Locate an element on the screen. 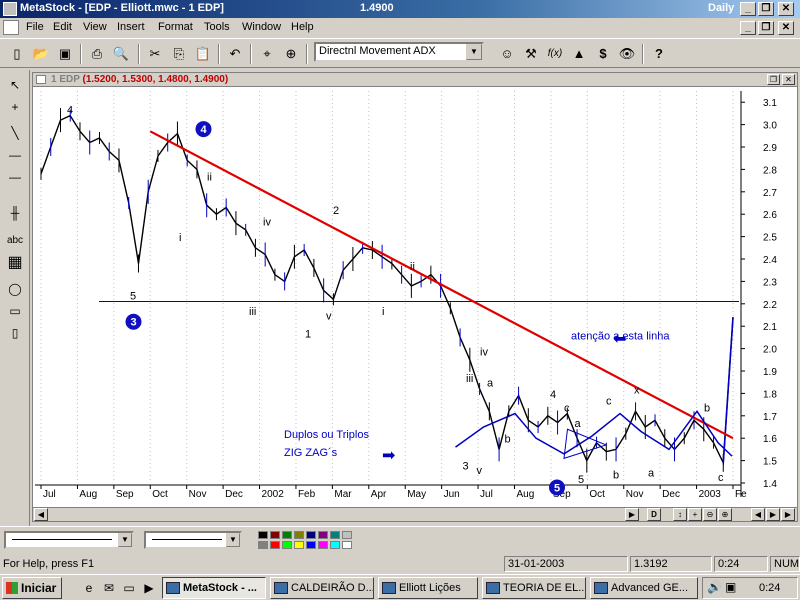 The height and width of the screenshot is (600, 800). paste-icon: 📋 is located at coordinates (203, 54).